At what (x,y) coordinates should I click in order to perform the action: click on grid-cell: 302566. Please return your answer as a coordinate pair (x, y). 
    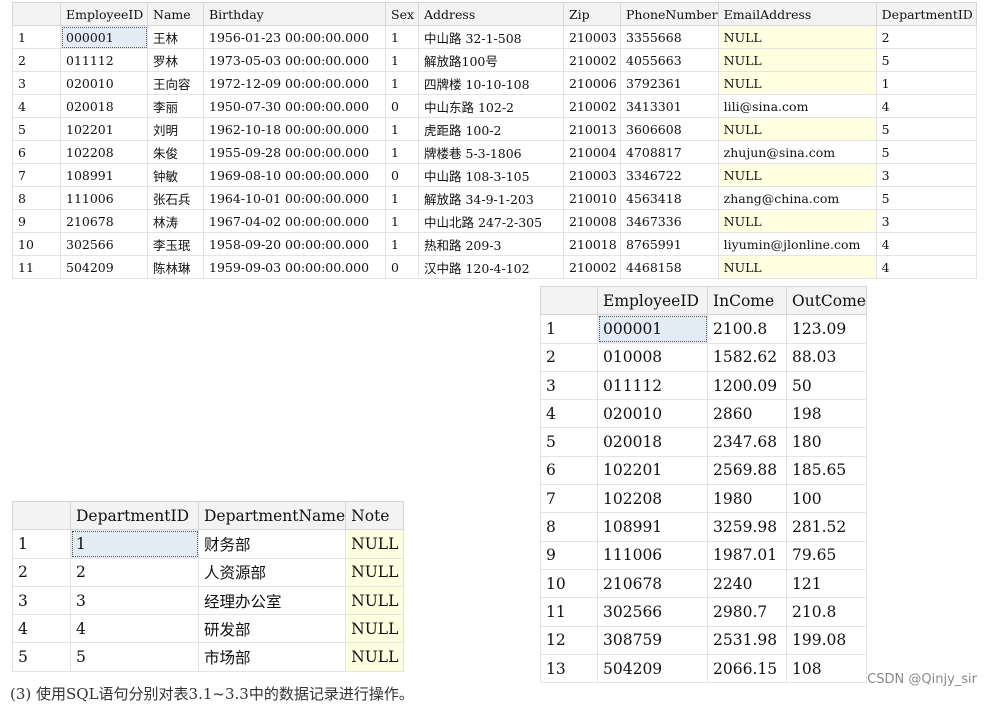
    Looking at the image, I should click on (104, 244).